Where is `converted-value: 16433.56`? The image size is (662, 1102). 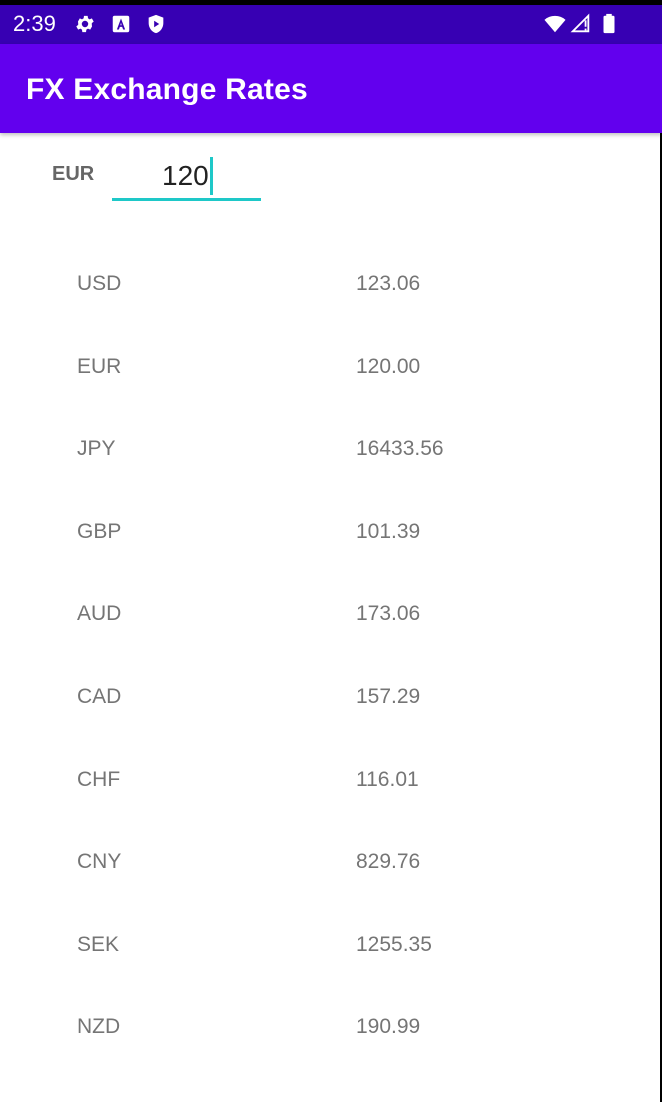 converted-value: 16433.56 is located at coordinates (400, 449).